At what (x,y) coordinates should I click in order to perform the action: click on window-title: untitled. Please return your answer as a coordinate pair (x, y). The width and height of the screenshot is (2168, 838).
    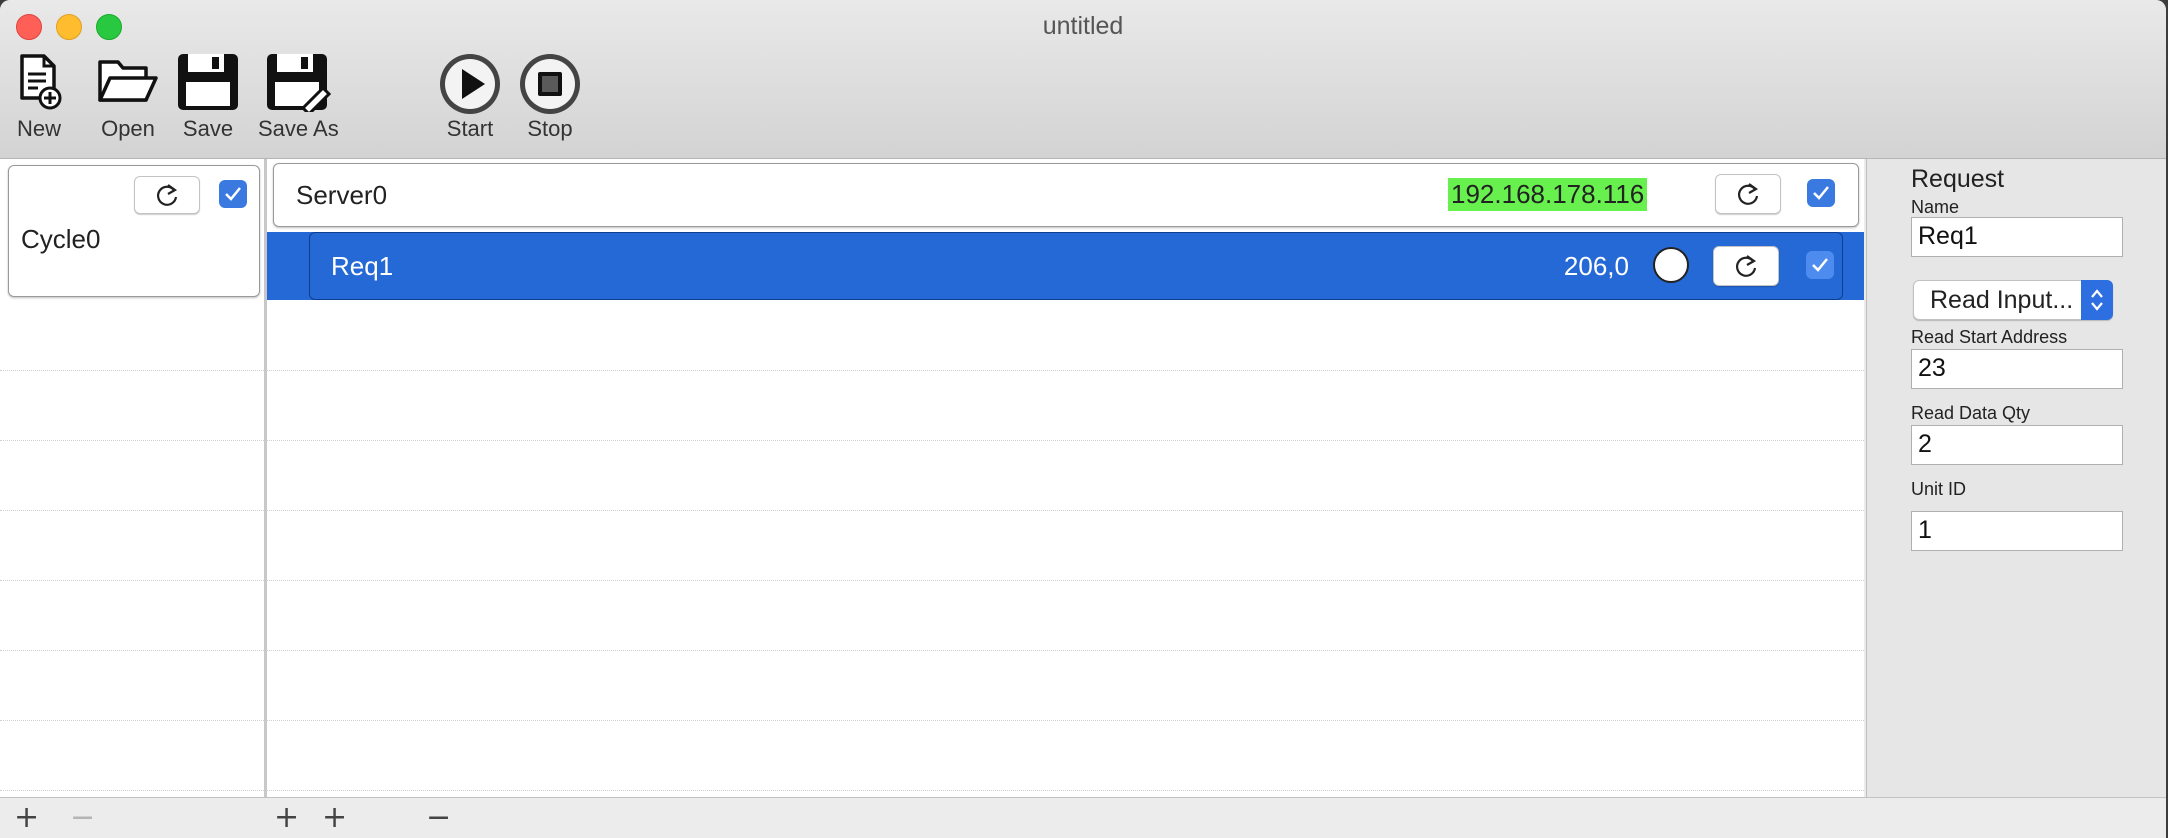
    Looking at the image, I should click on (1083, 26).